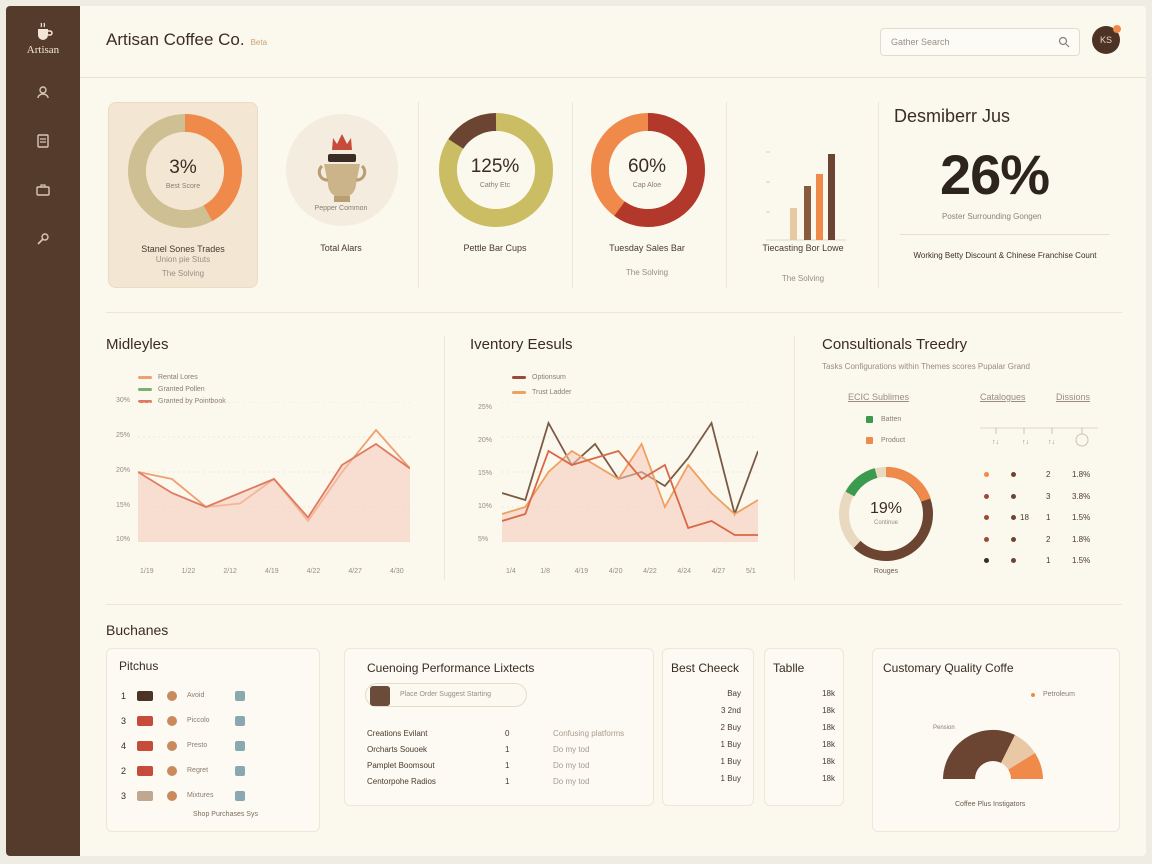 The height and width of the screenshot is (864, 1152). I want to click on avatar-initials: KS, so click(1105, 40).